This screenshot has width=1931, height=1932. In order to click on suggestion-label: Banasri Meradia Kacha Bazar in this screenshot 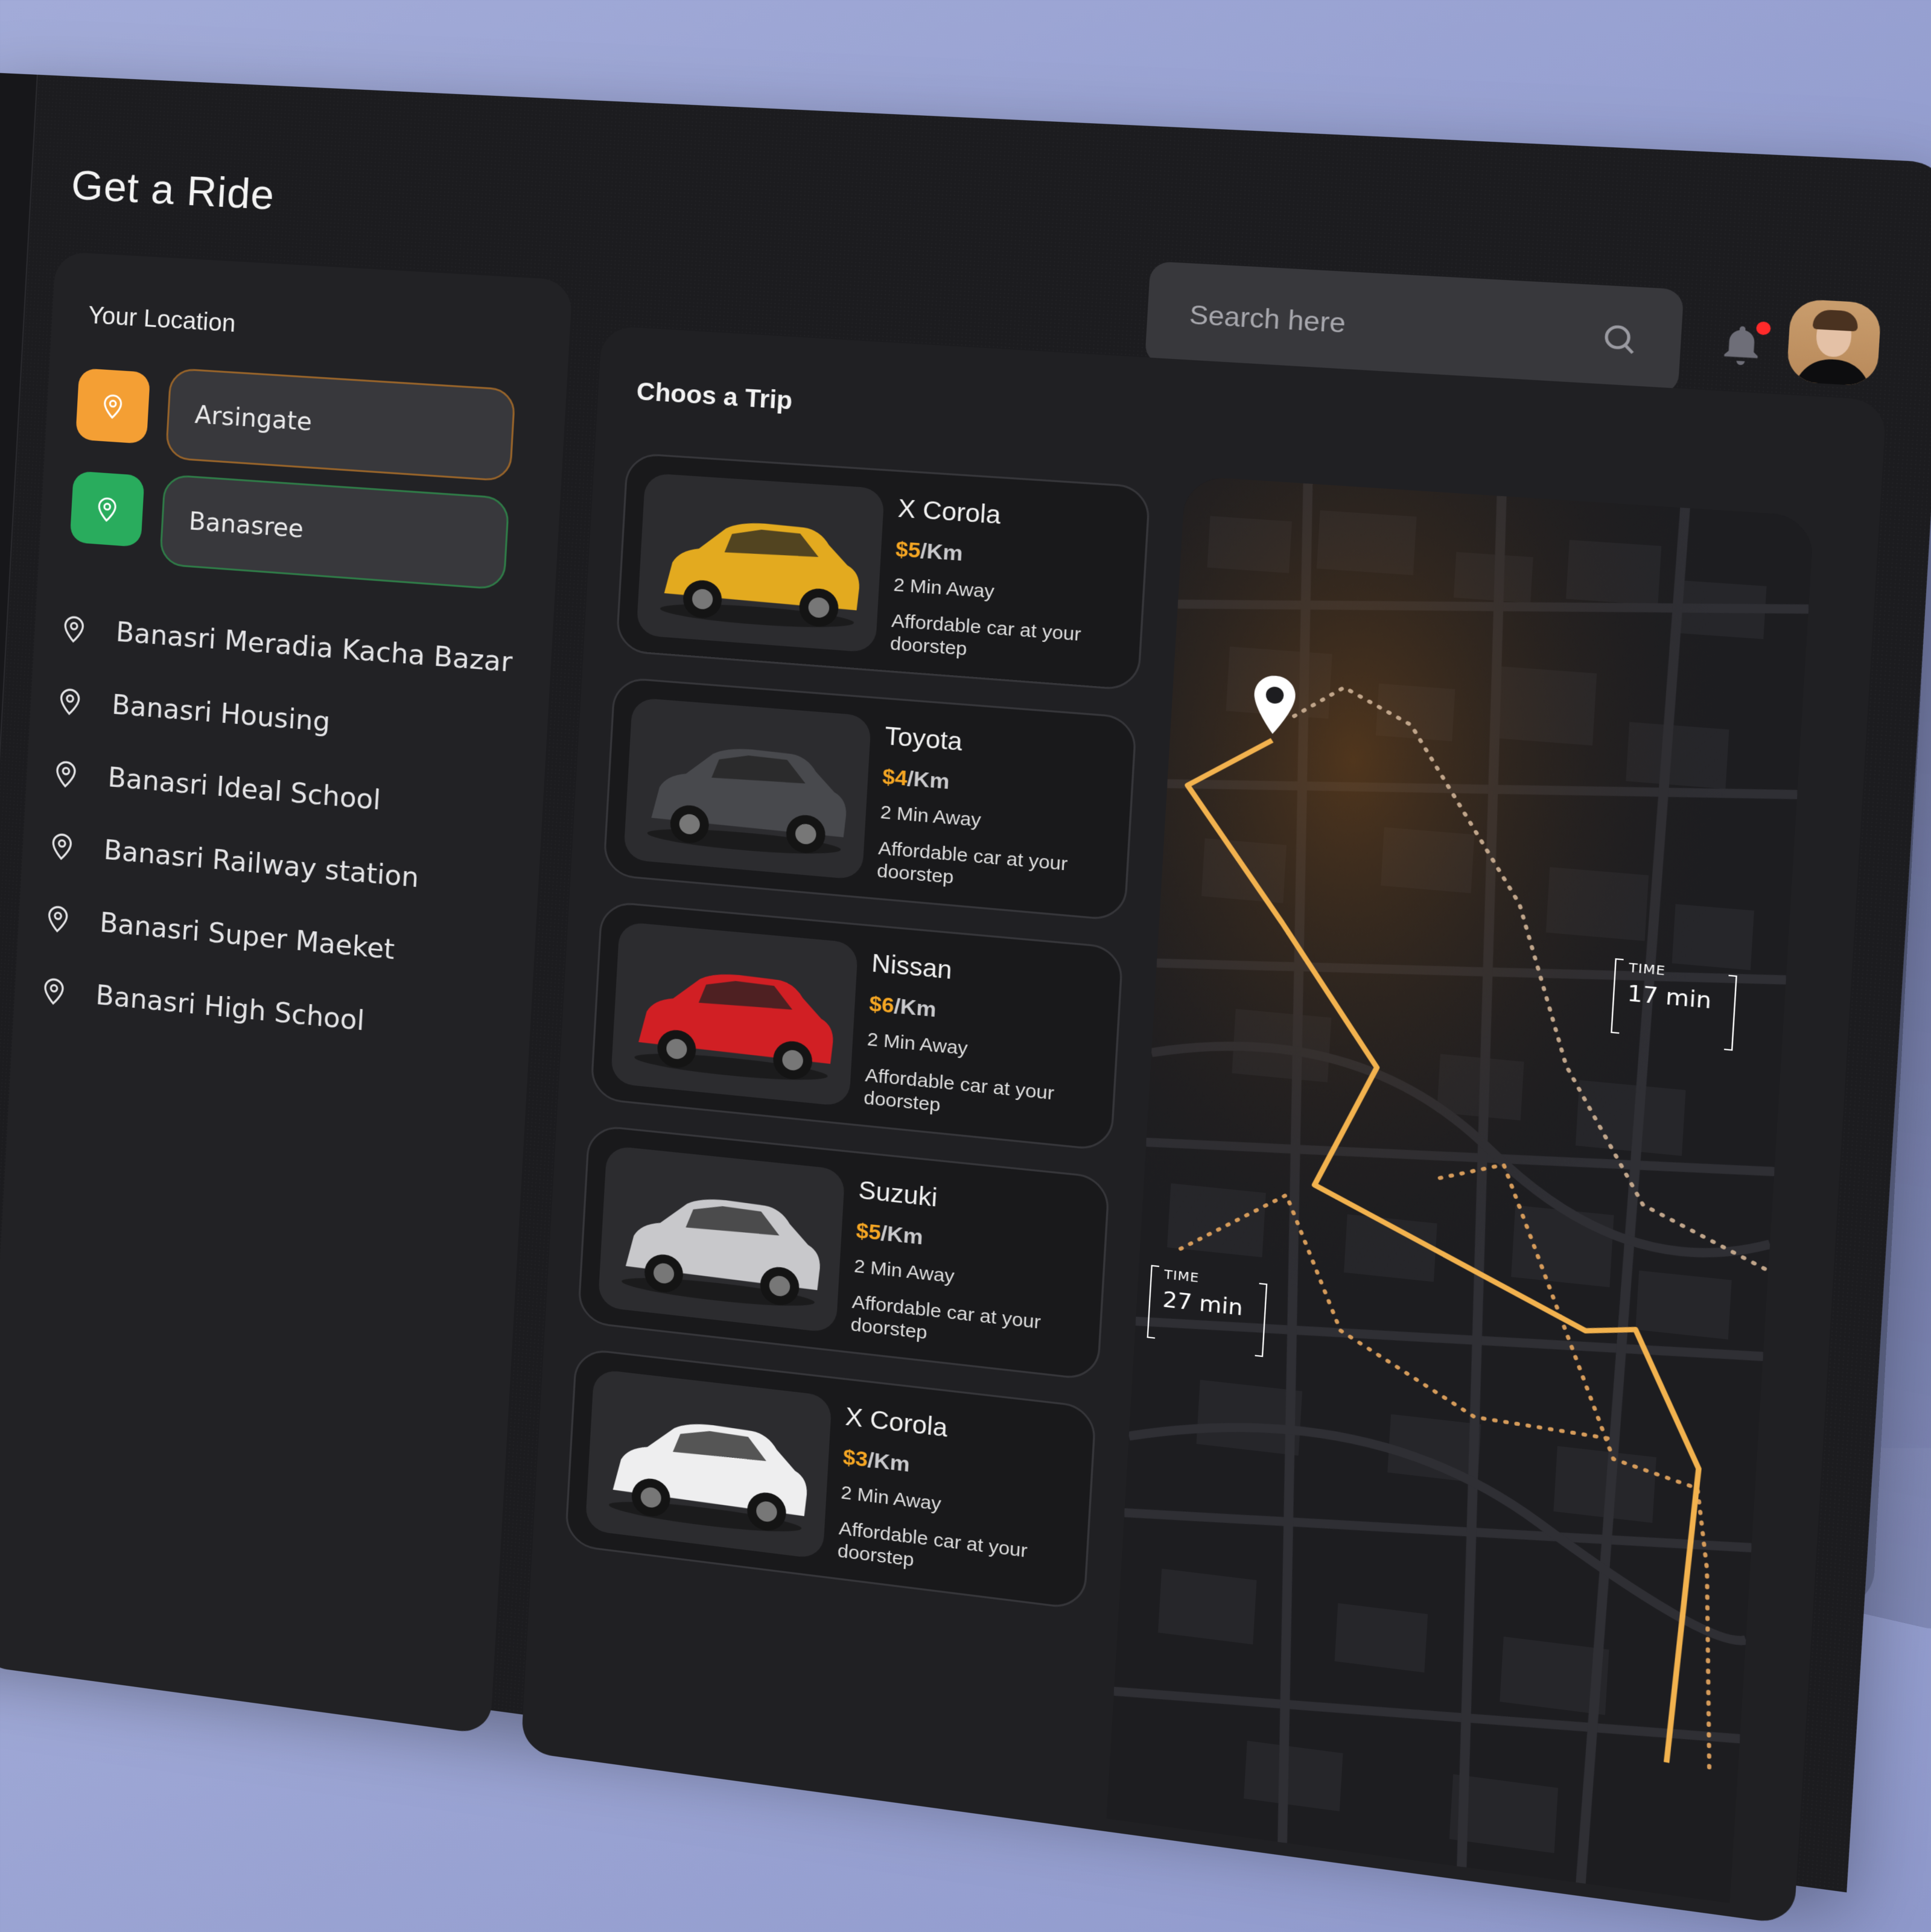, I will do `click(314, 647)`.